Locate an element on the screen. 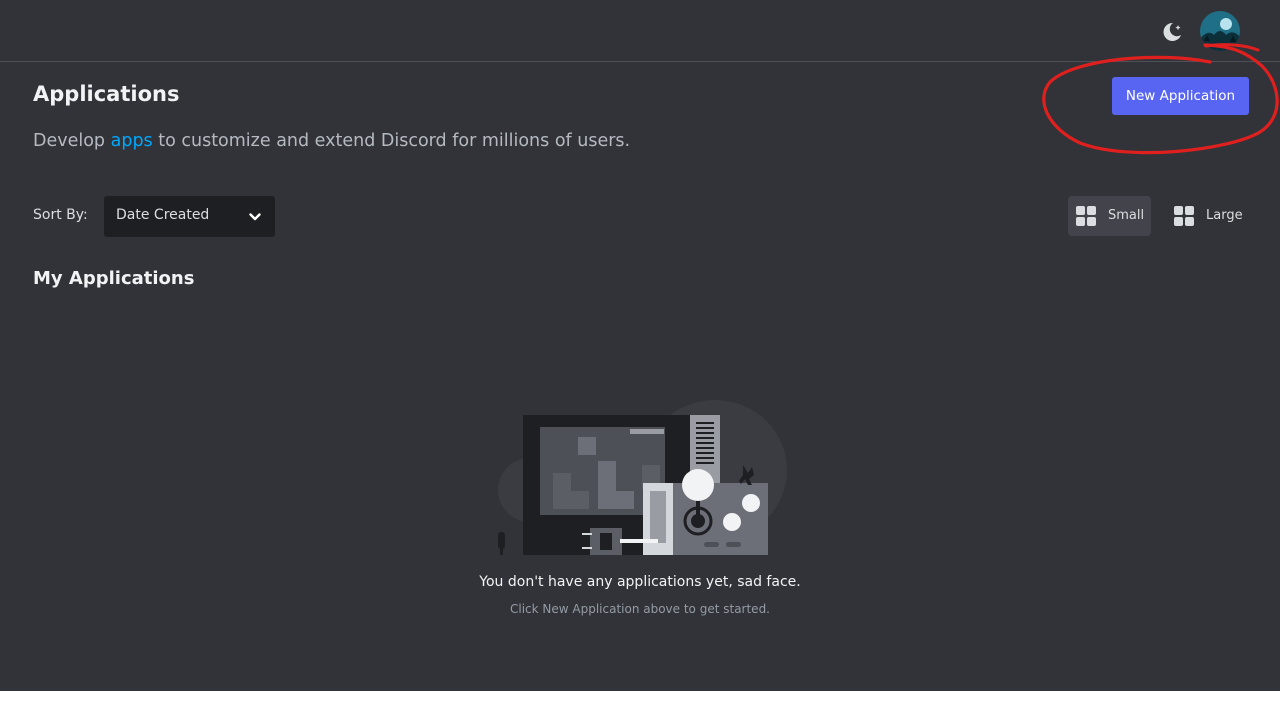  sort-by-label: Sort By: is located at coordinates (60, 215).